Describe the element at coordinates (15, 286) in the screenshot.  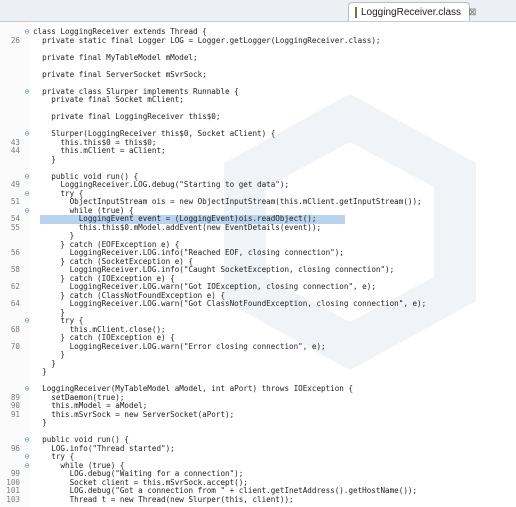
I see `line-number: 62` at that location.